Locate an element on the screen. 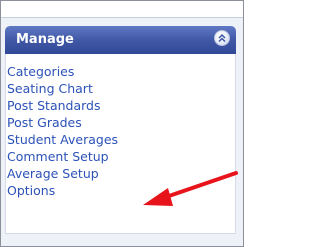 This screenshot has width=320, height=247. menu-item-average-setup: Average Setup is located at coordinates (62, 173).